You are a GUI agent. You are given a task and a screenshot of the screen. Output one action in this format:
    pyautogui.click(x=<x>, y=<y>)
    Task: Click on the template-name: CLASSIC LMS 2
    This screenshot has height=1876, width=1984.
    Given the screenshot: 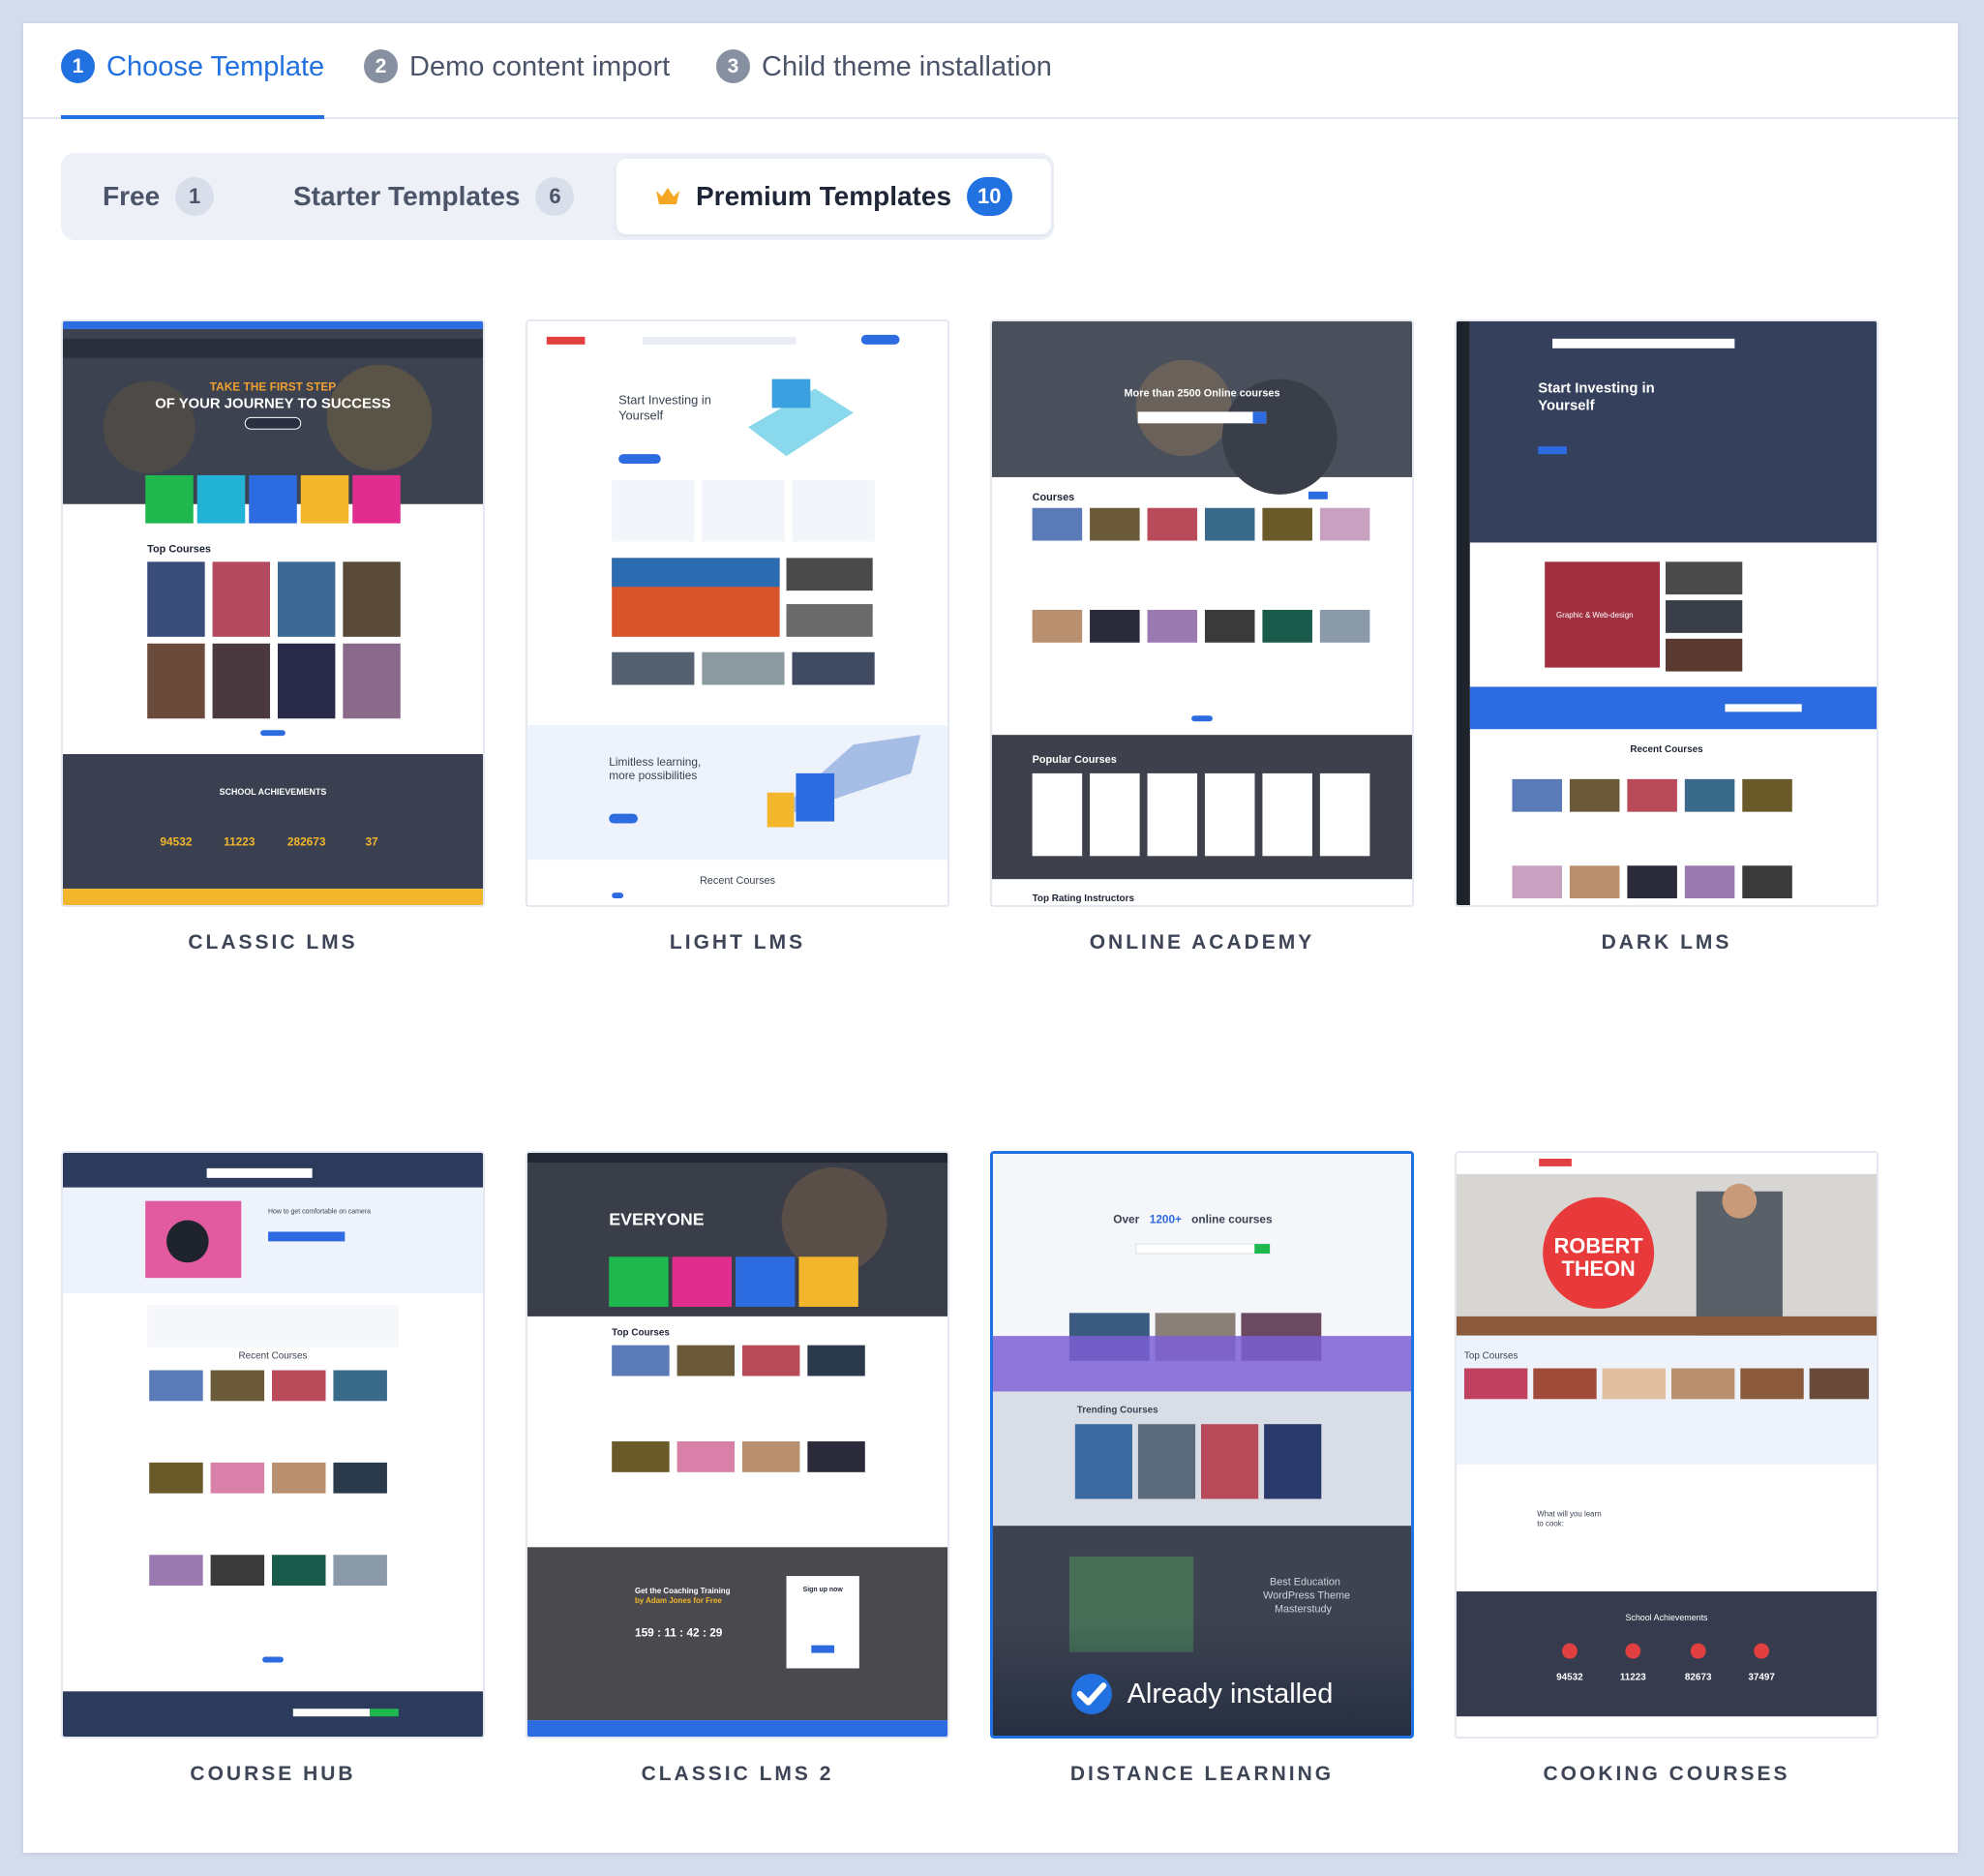 What is the action you would take?
    pyautogui.click(x=737, y=1774)
    